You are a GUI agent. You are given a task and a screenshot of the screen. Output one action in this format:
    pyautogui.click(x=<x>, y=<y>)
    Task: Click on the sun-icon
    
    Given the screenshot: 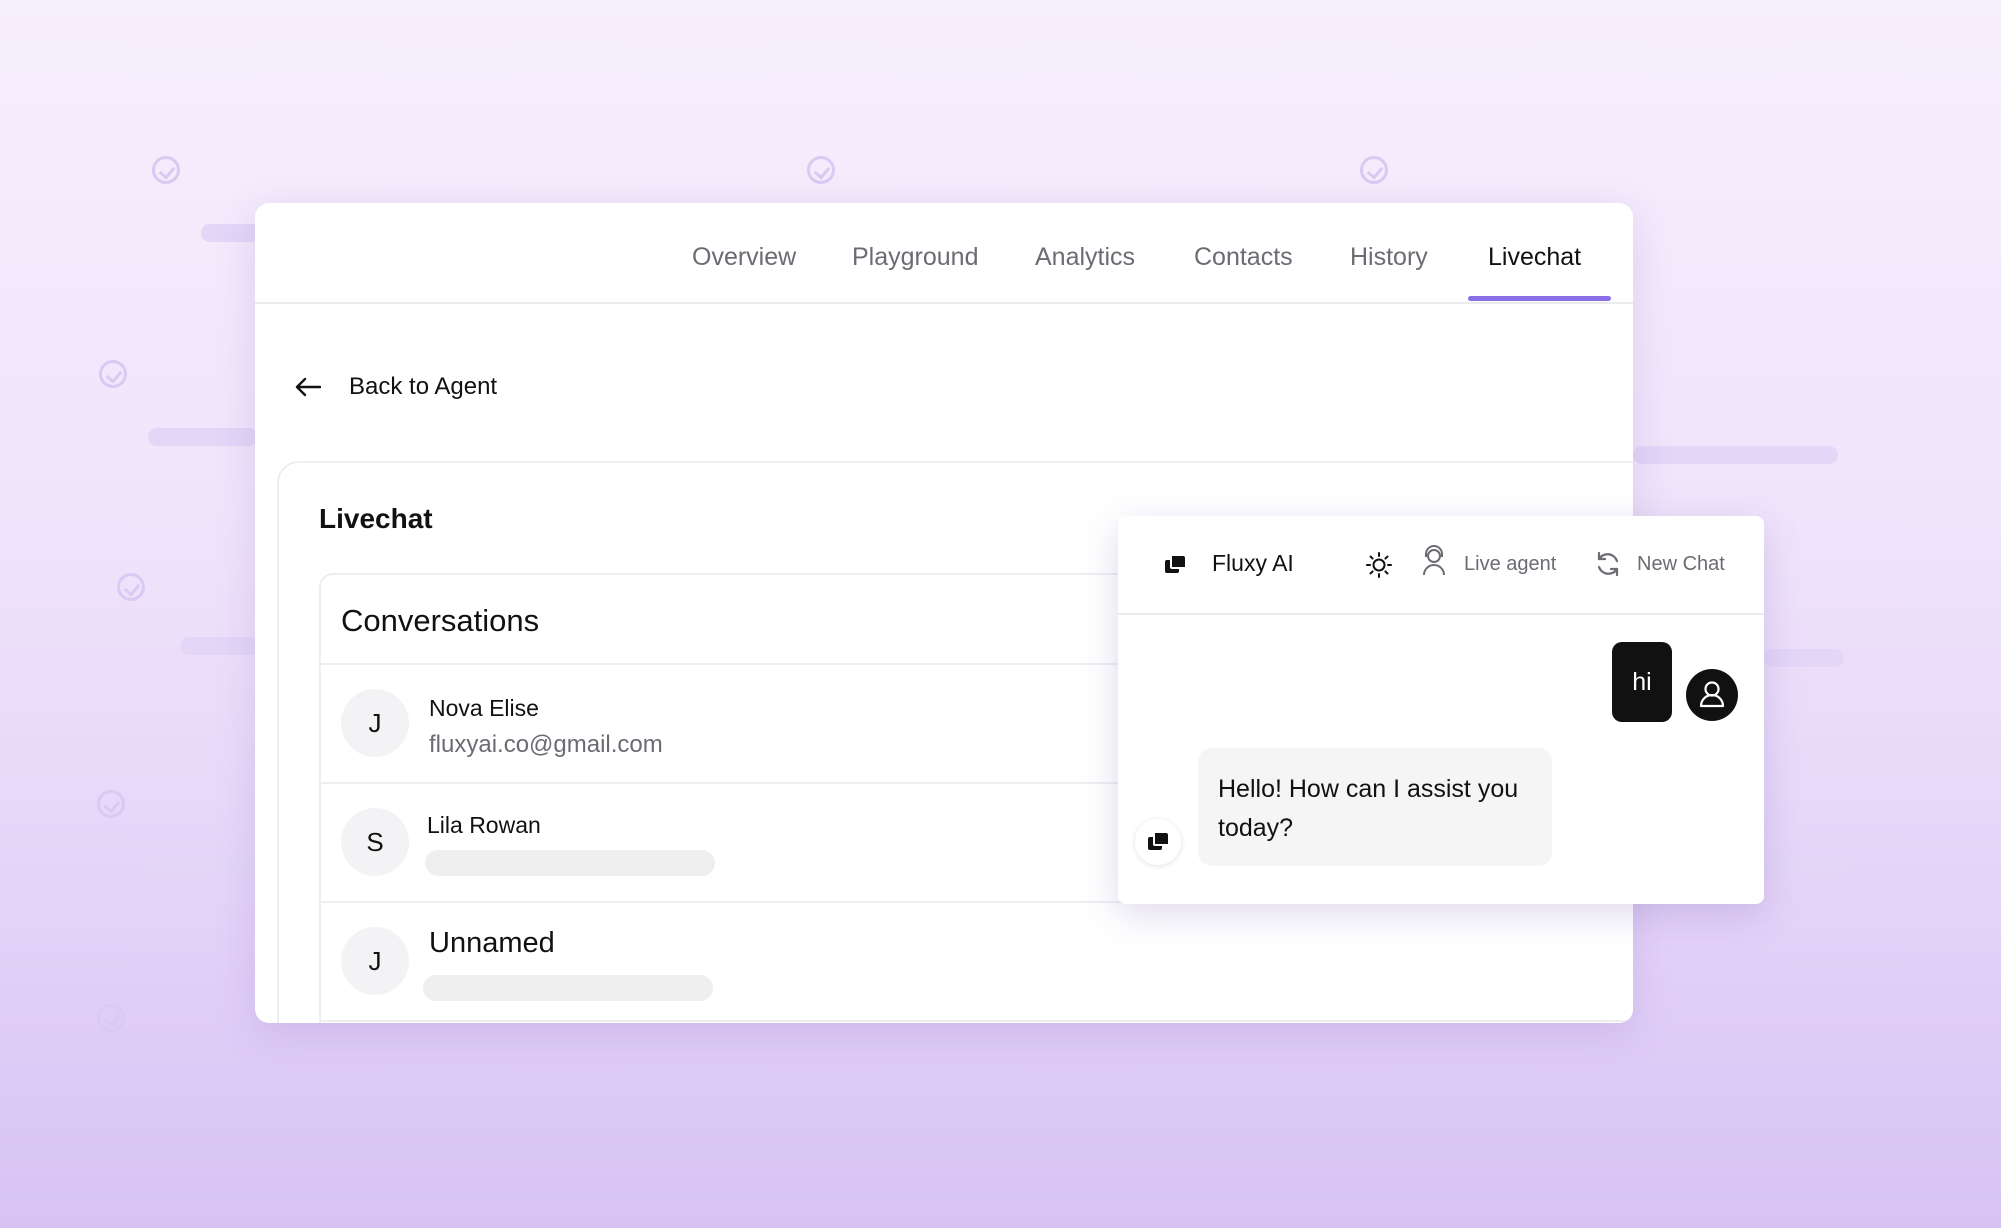 What is the action you would take?
    pyautogui.click(x=1379, y=565)
    